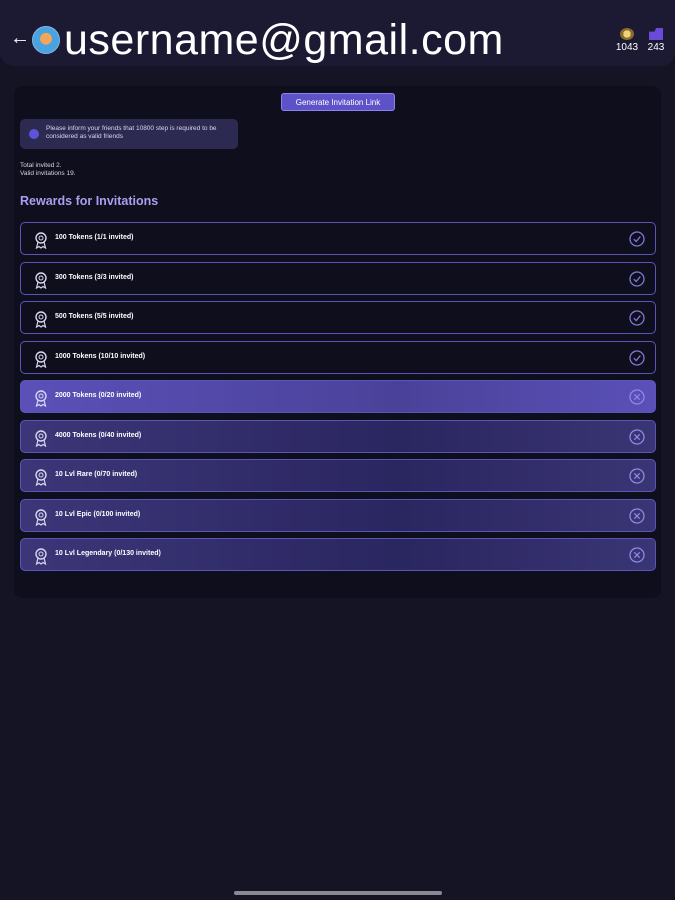 Image resolution: width=675 pixels, height=900 pixels. I want to click on reward-label: 500 Tokens (5/5 invited), so click(94, 316).